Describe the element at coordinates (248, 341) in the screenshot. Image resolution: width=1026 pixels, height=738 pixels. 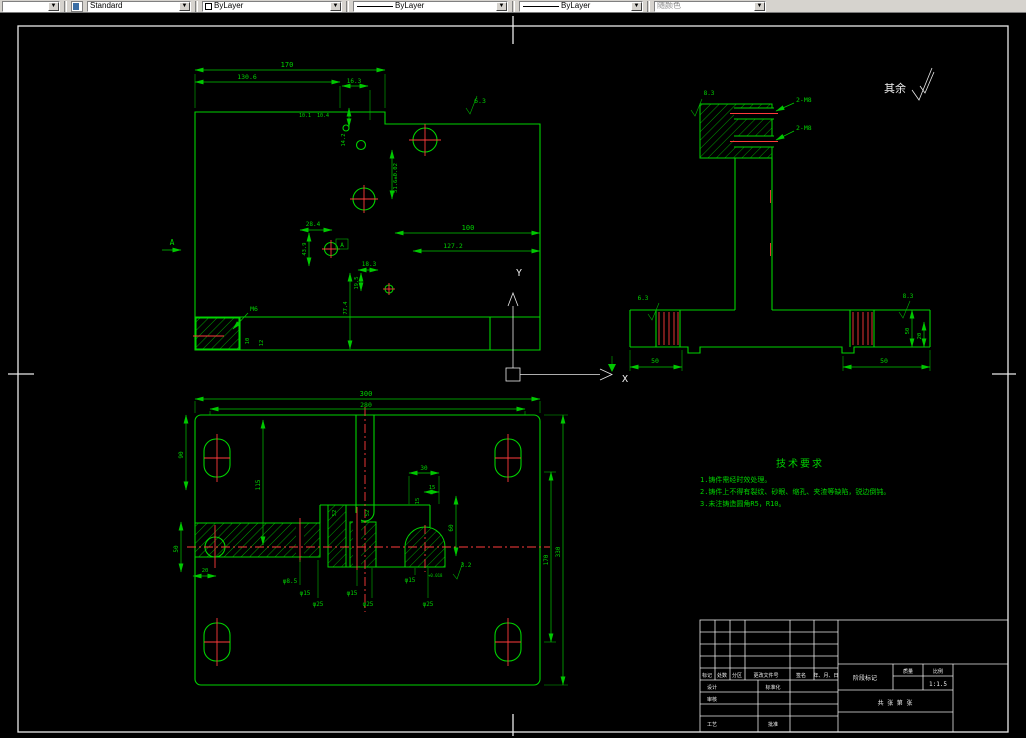
I see `dim-label: 10` at that location.